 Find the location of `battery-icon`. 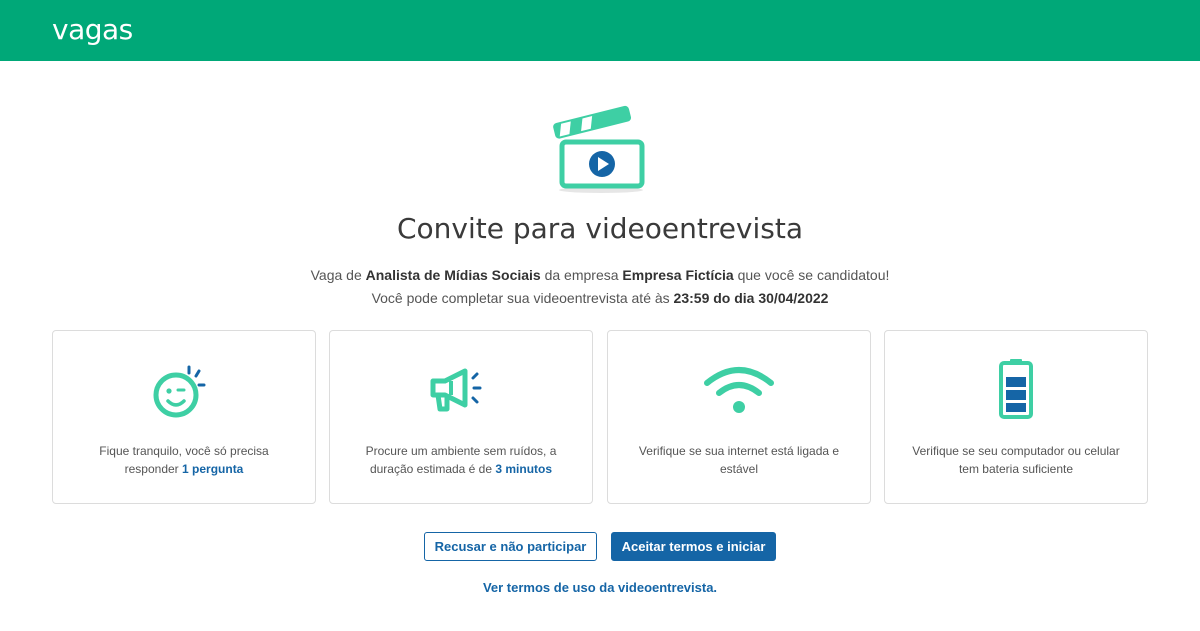

battery-icon is located at coordinates (1016, 389).